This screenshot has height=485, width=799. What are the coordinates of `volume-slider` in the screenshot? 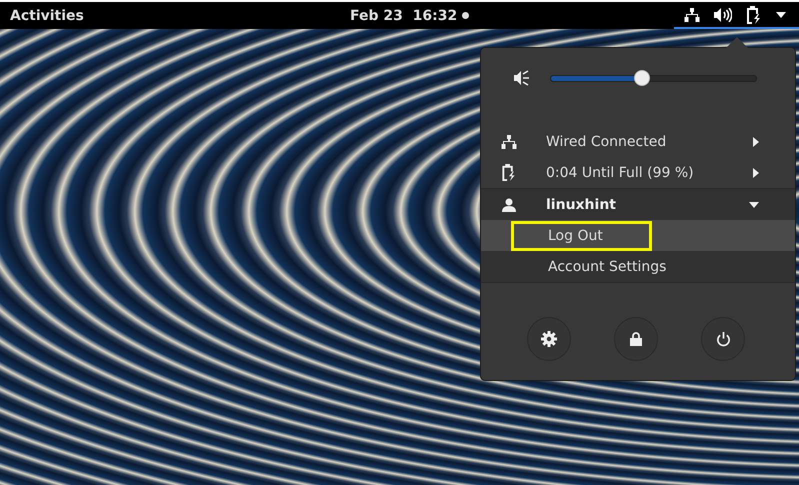 It's located at (653, 78).